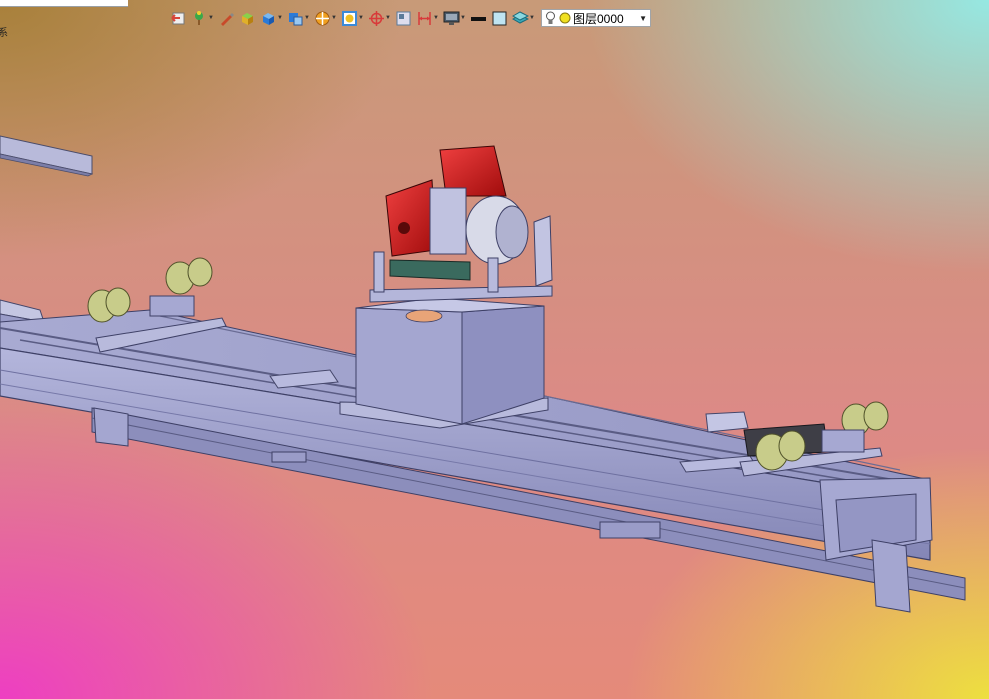 The width and height of the screenshot is (989, 699). I want to click on yellow-circle-icon, so click(565, 18).